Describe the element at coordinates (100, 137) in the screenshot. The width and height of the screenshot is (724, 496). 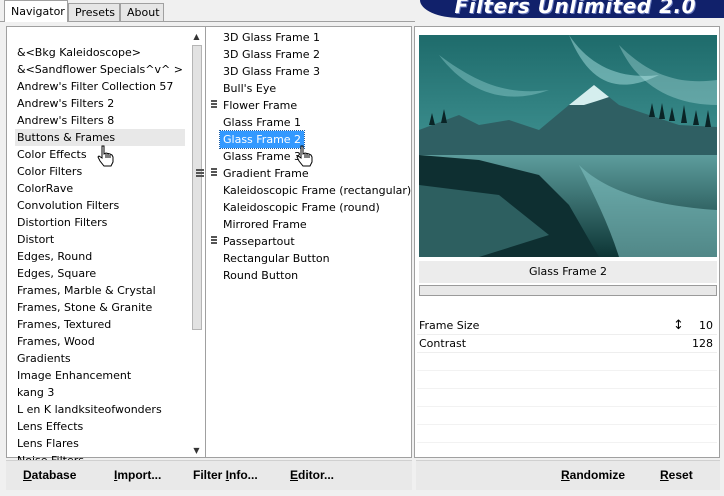
I see `category-item: Buttons & Frames` at that location.